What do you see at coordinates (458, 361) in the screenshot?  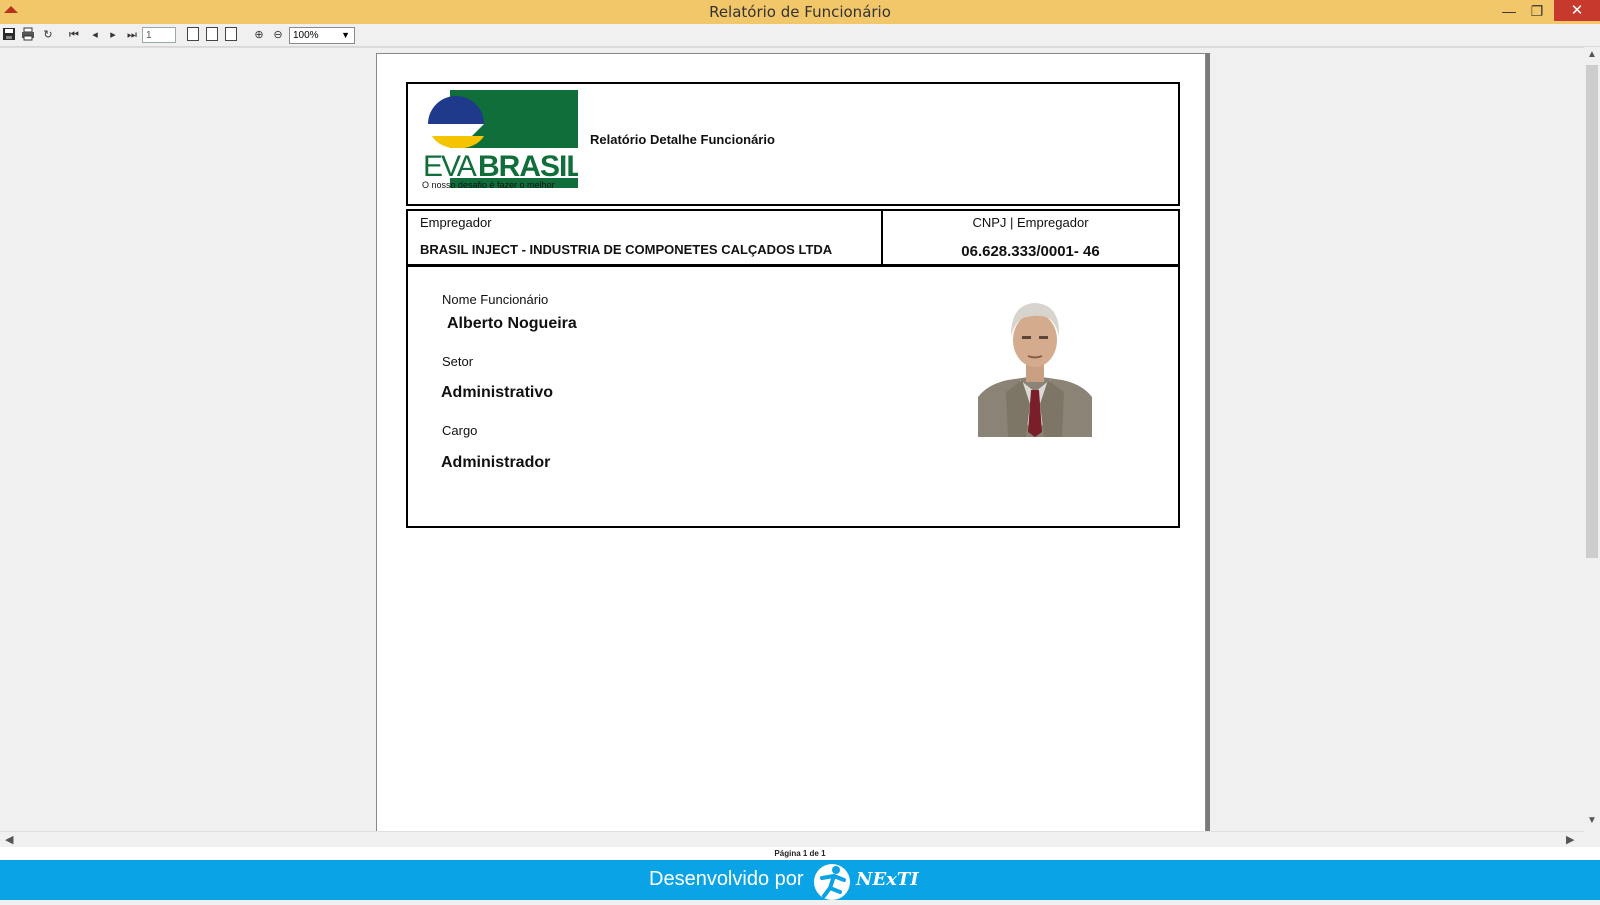 I see `sector-label: Setor` at bounding box center [458, 361].